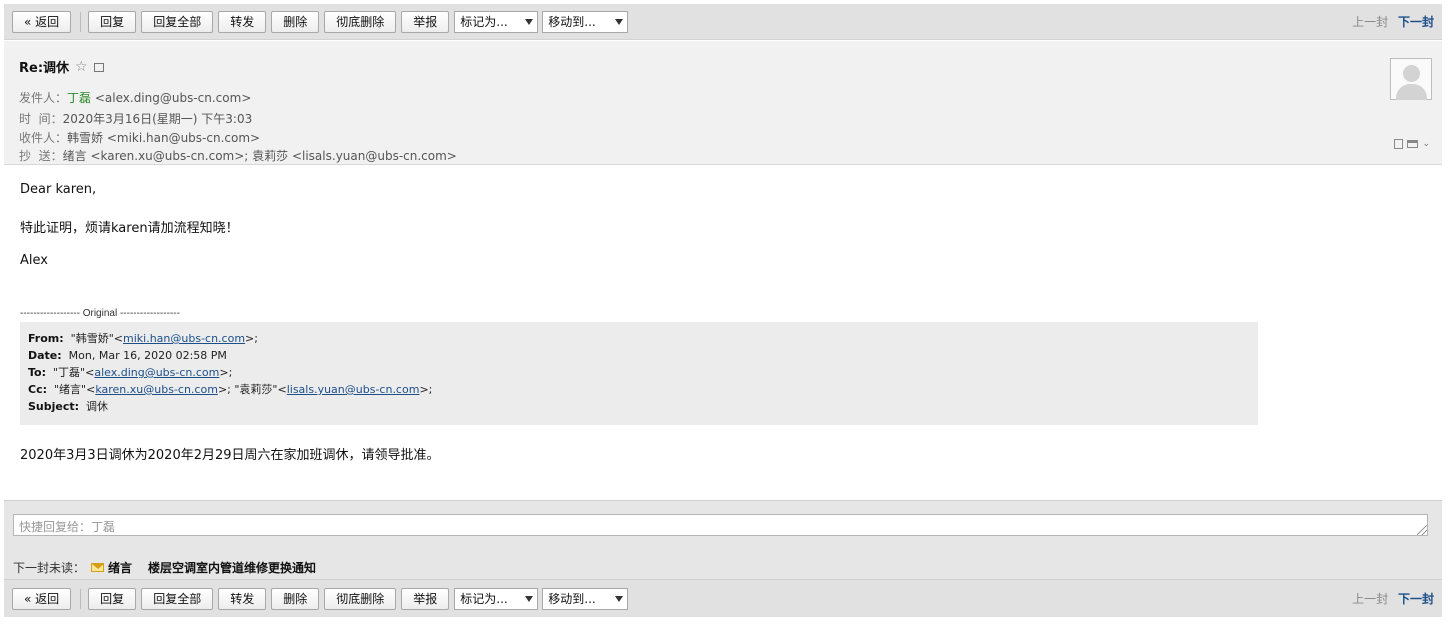 This screenshot has width=1449, height=629. I want to click on greeting: Dear karen,, so click(58, 189).